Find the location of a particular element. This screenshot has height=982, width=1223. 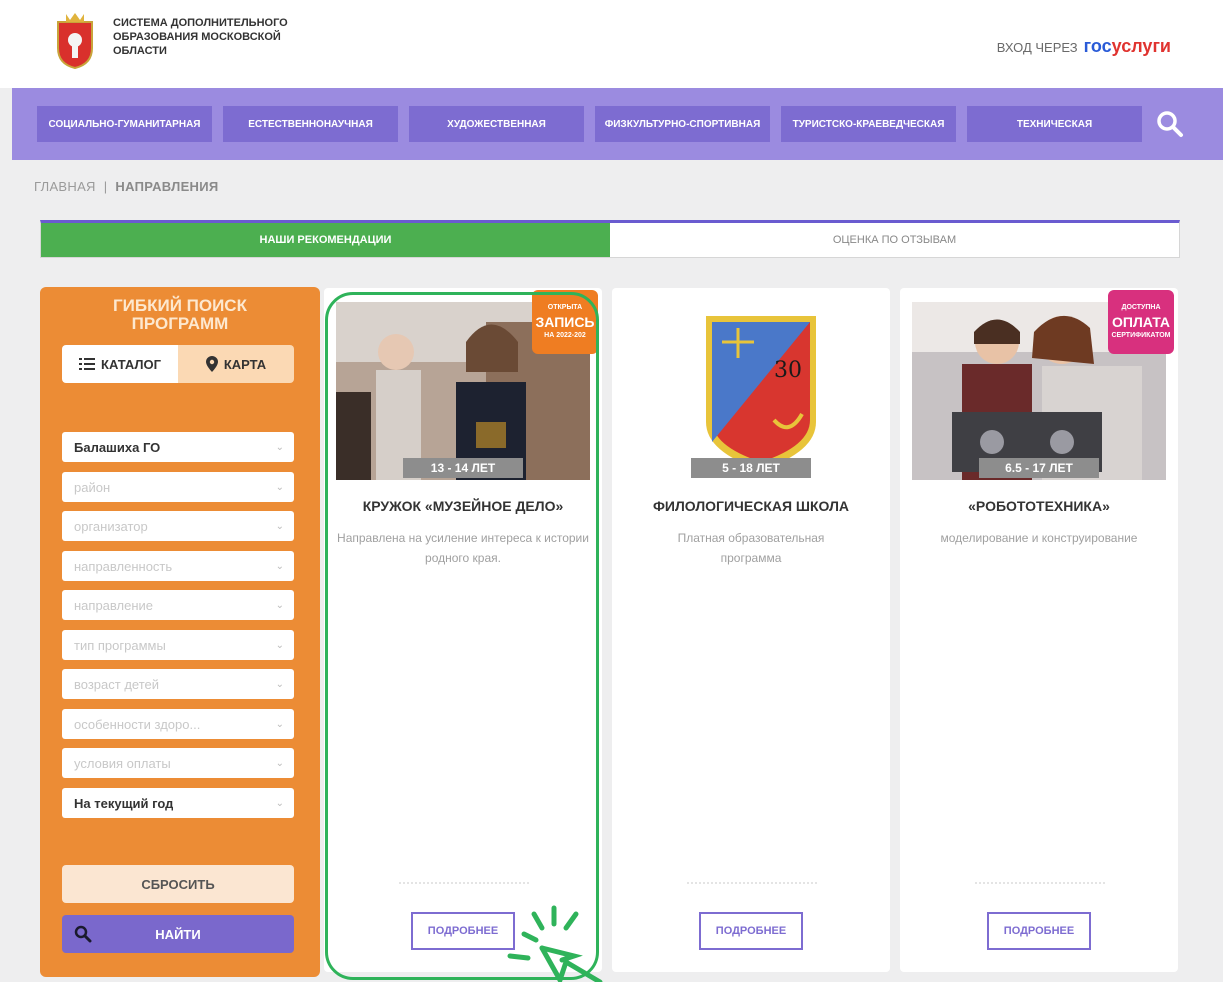

map-button: Карта is located at coordinates (236, 364).